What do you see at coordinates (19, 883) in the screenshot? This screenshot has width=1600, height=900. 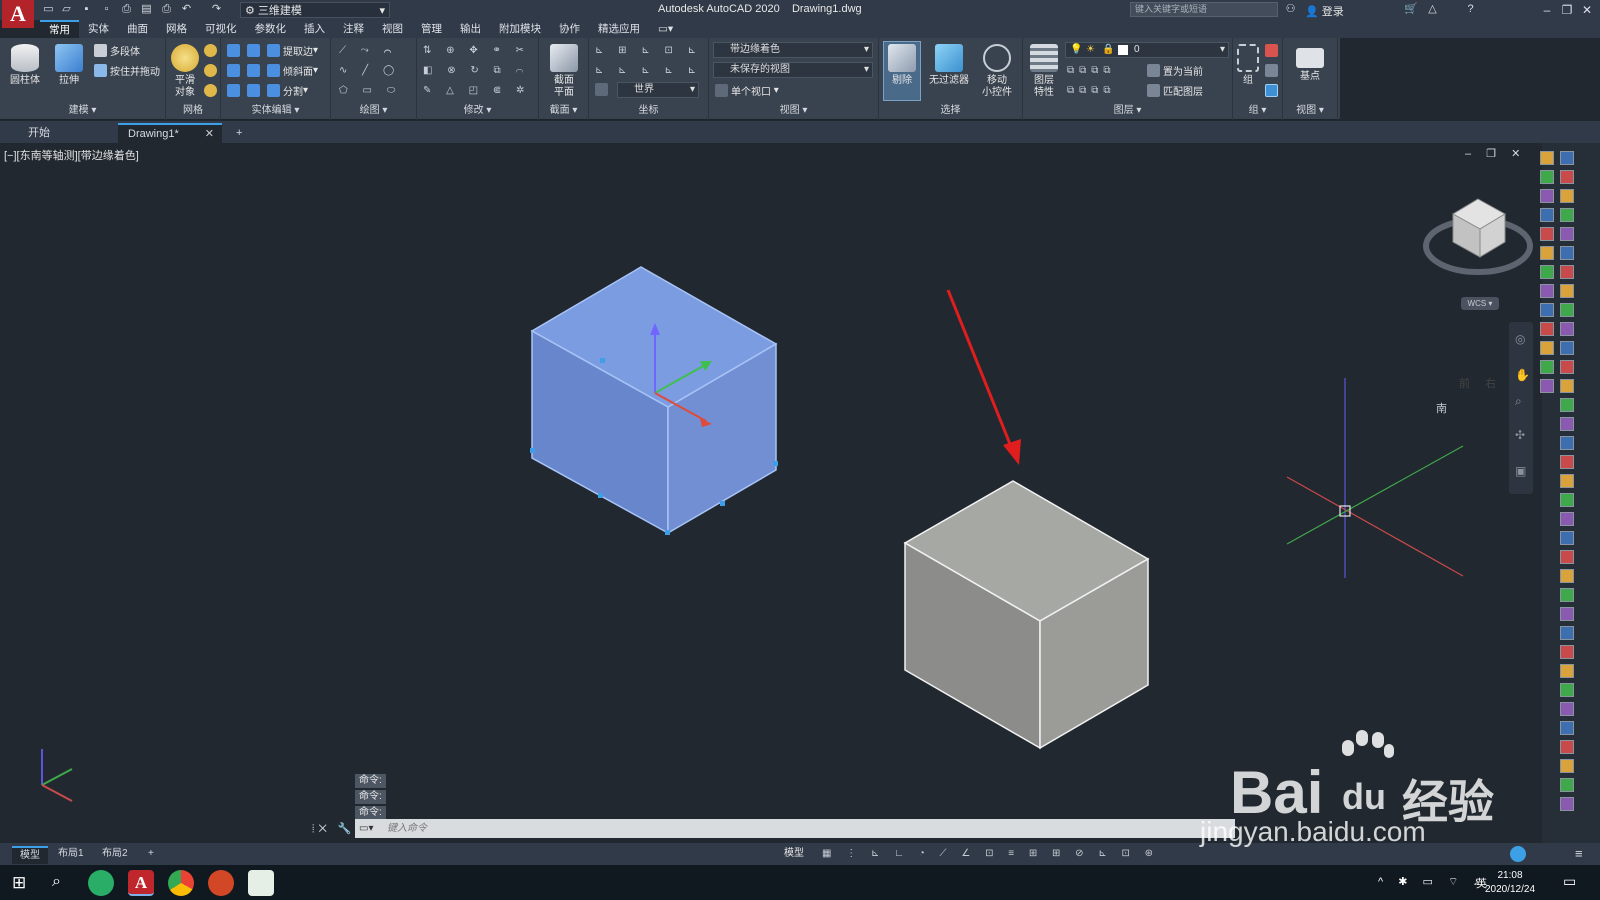 I see `windows-start-icon: ⊞` at bounding box center [19, 883].